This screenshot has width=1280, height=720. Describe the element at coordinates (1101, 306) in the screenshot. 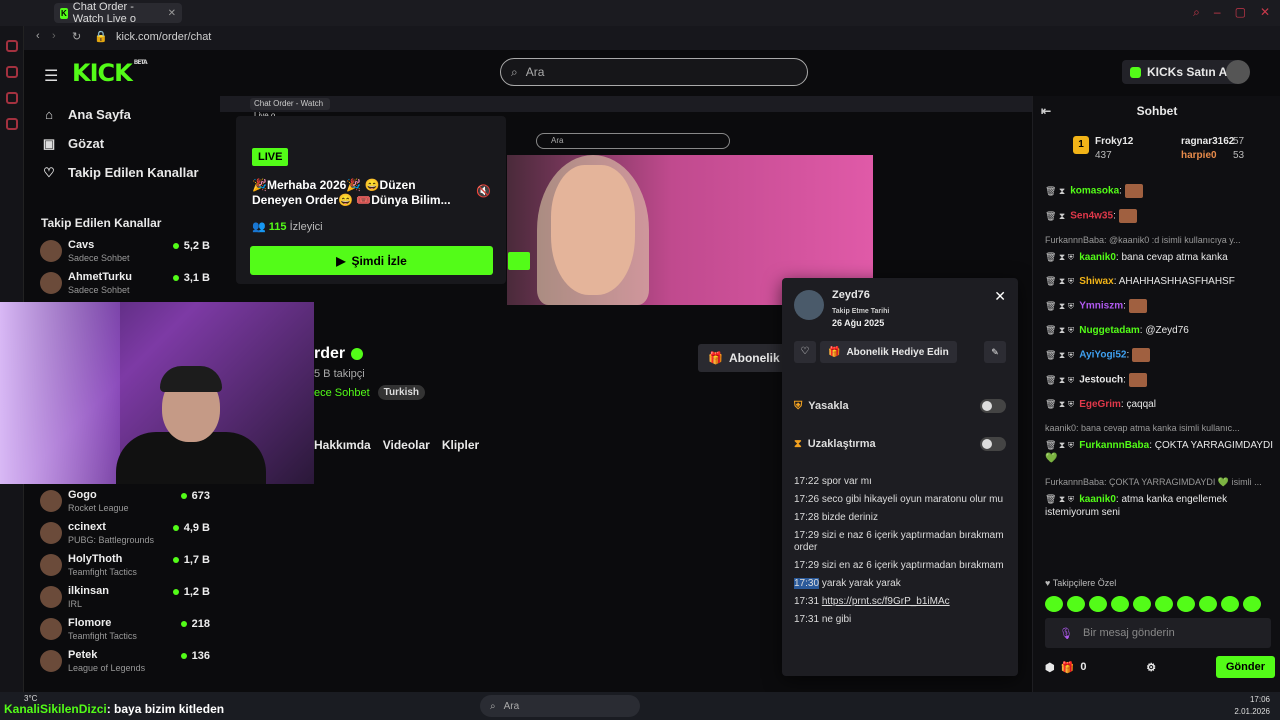

I see `chat-username: Ymniszm` at that location.